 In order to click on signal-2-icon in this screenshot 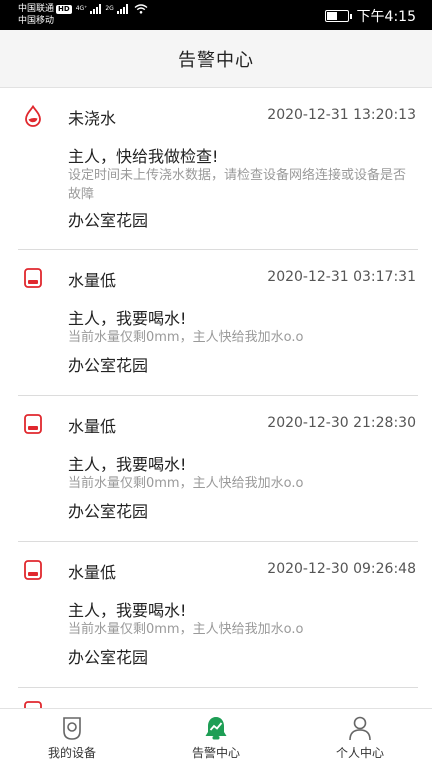, I will do `click(122, 9)`.